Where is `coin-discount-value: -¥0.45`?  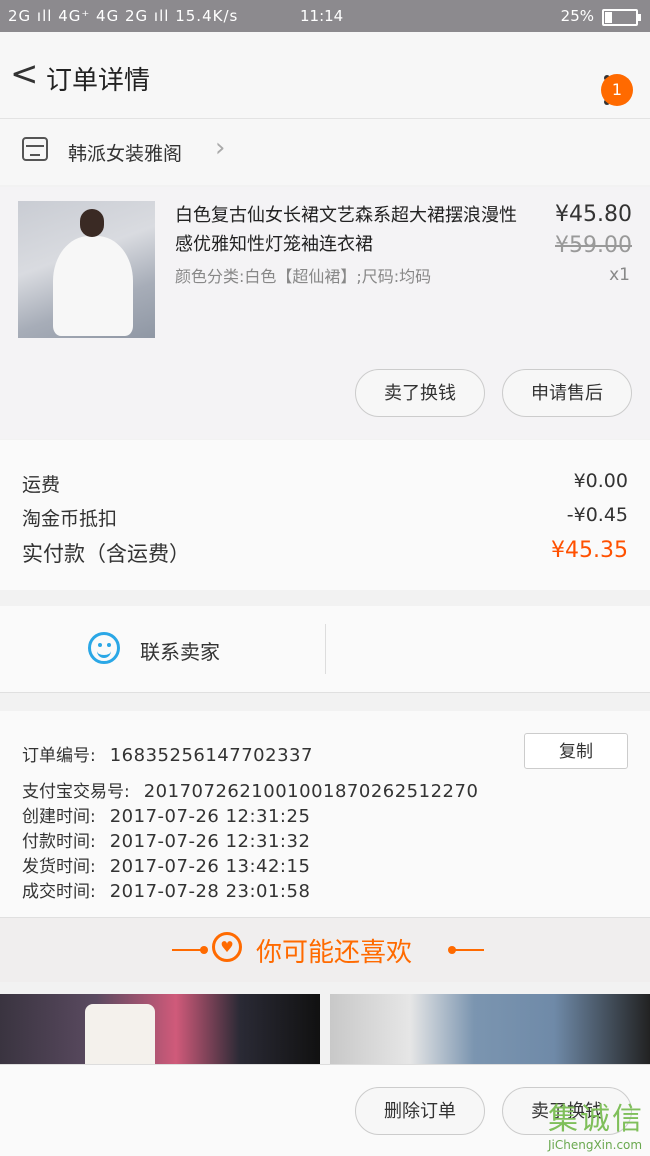
coin-discount-value: -¥0.45 is located at coordinates (597, 515).